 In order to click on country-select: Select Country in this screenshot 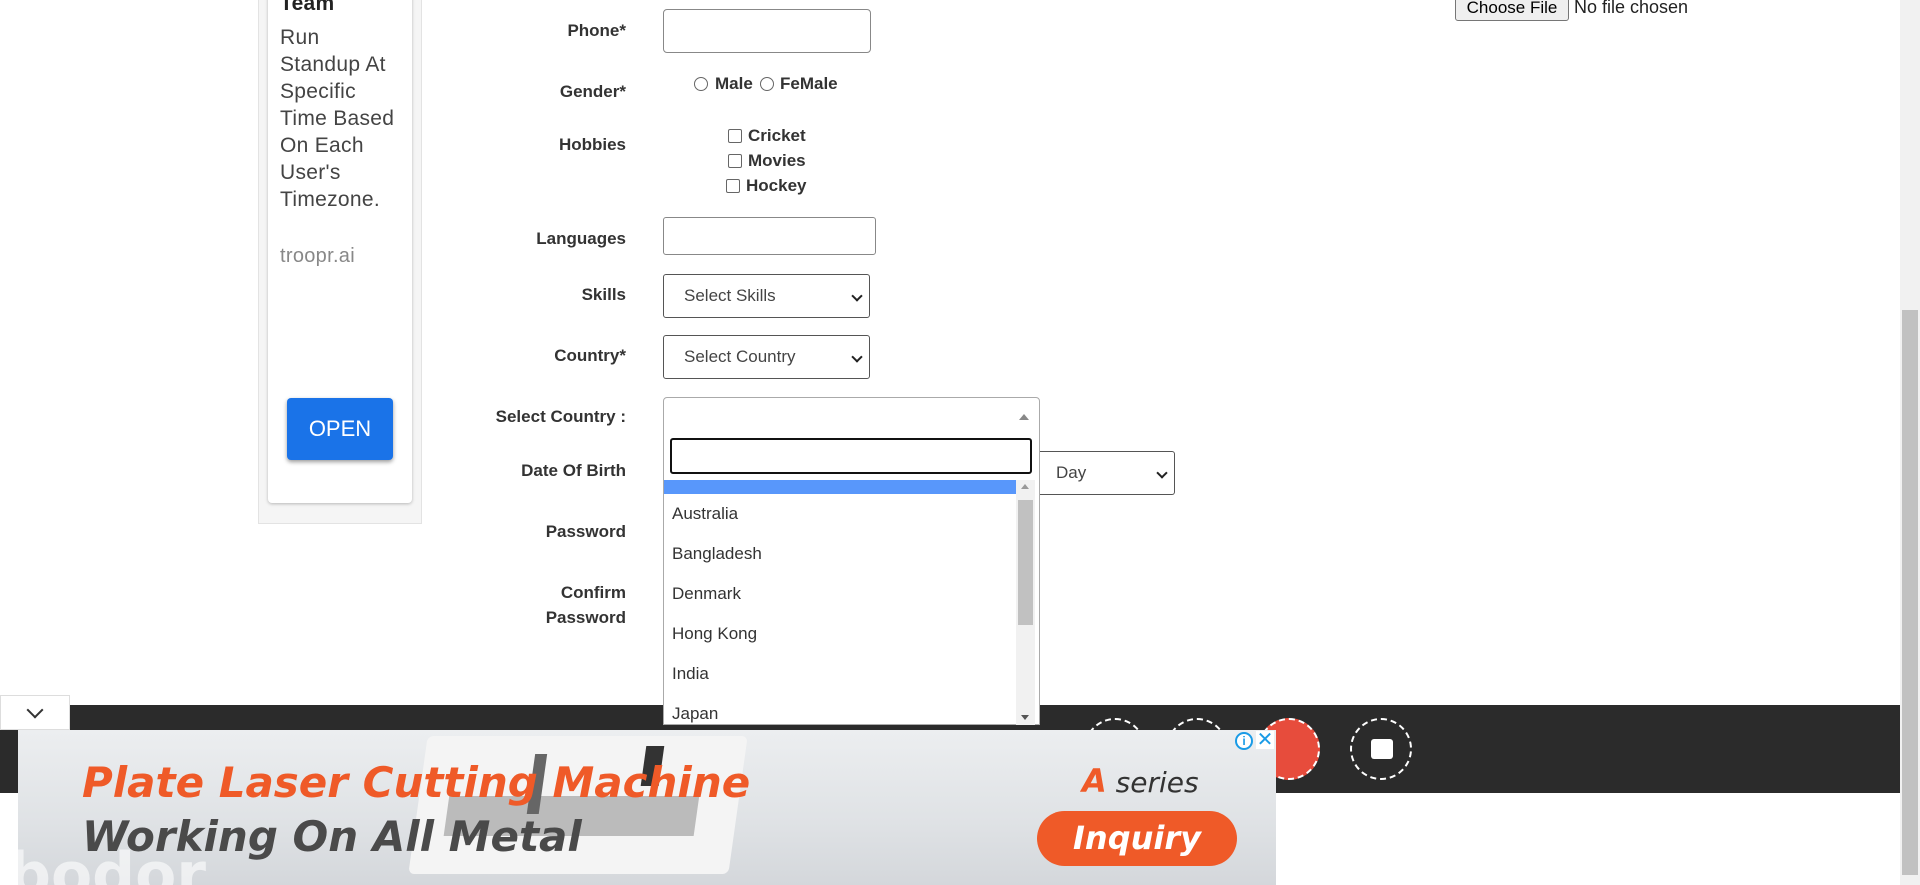, I will do `click(766, 357)`.